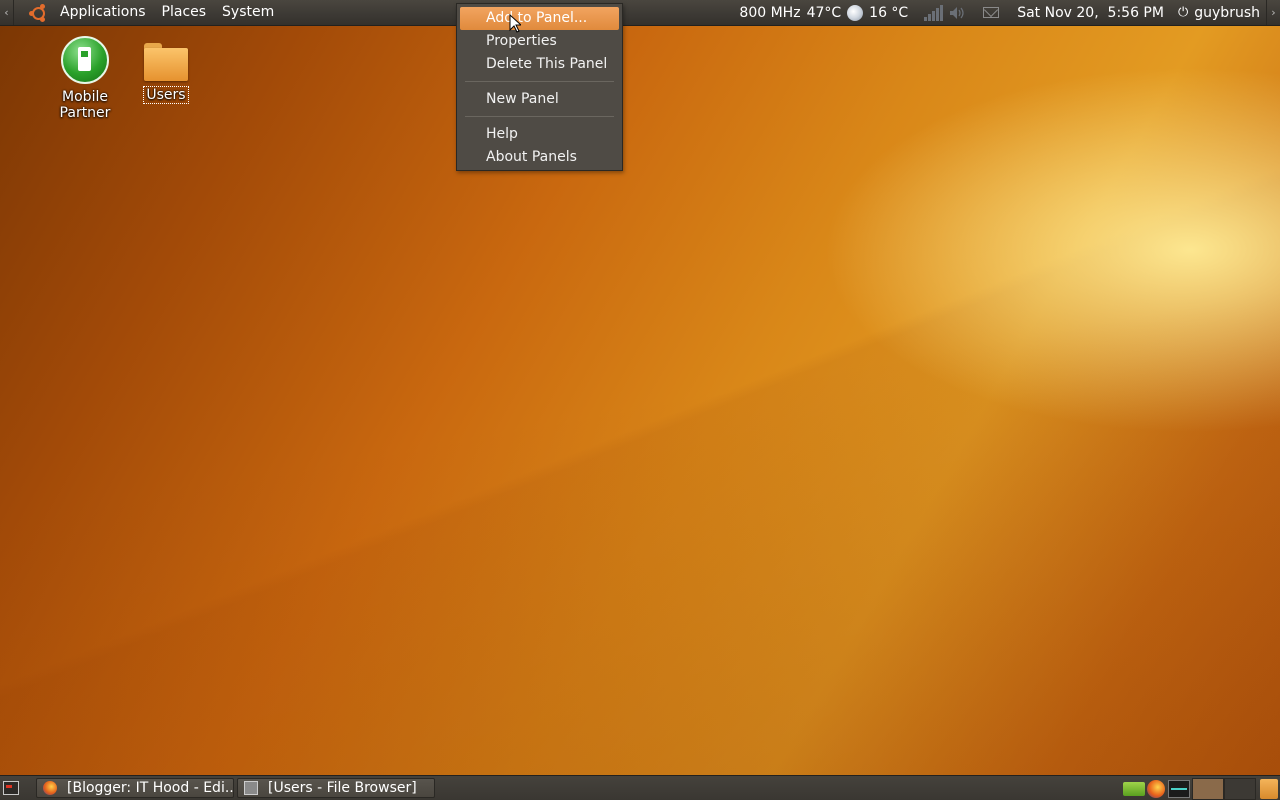 This screenshot has width=1280, height=801. I want to click on panel-hide-left-button: ‹, so click(7, 12).